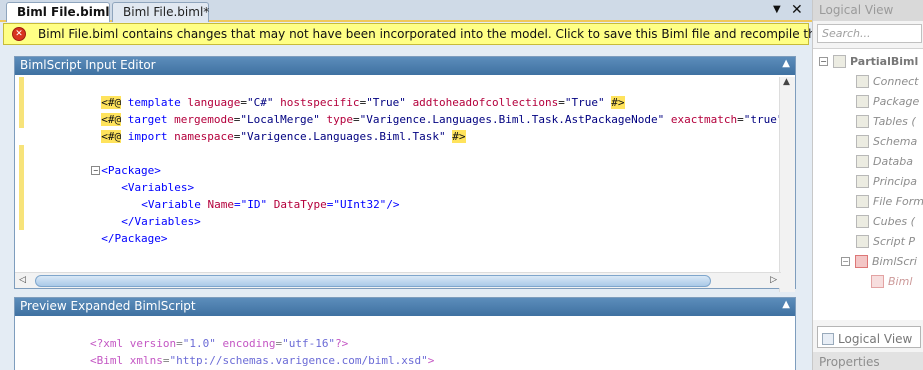  Describe the element at coordinates (405, 307) in the screenshot. I see `preview-header: Preview Expanded BimlScript ▲` at that location.